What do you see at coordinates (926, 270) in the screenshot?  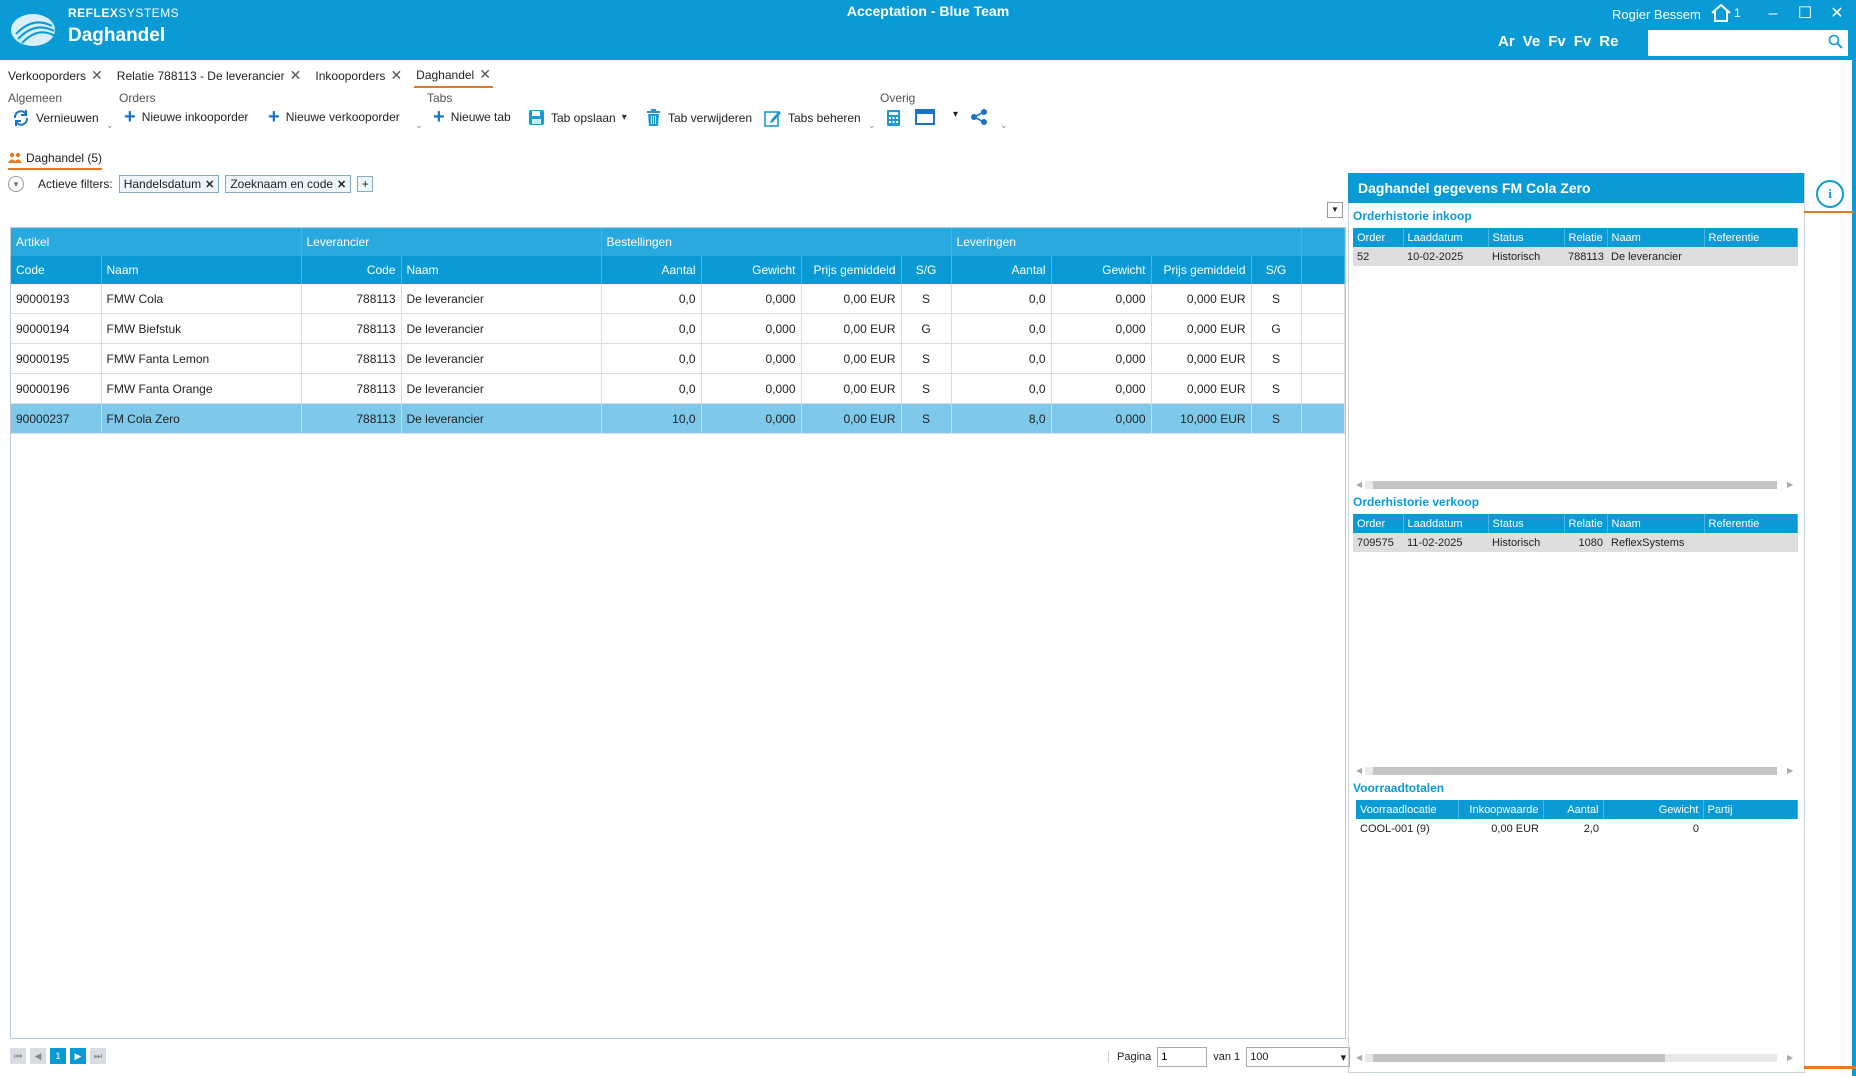 I see `col-best-sg: S/G` at bounding box center [926, 270].